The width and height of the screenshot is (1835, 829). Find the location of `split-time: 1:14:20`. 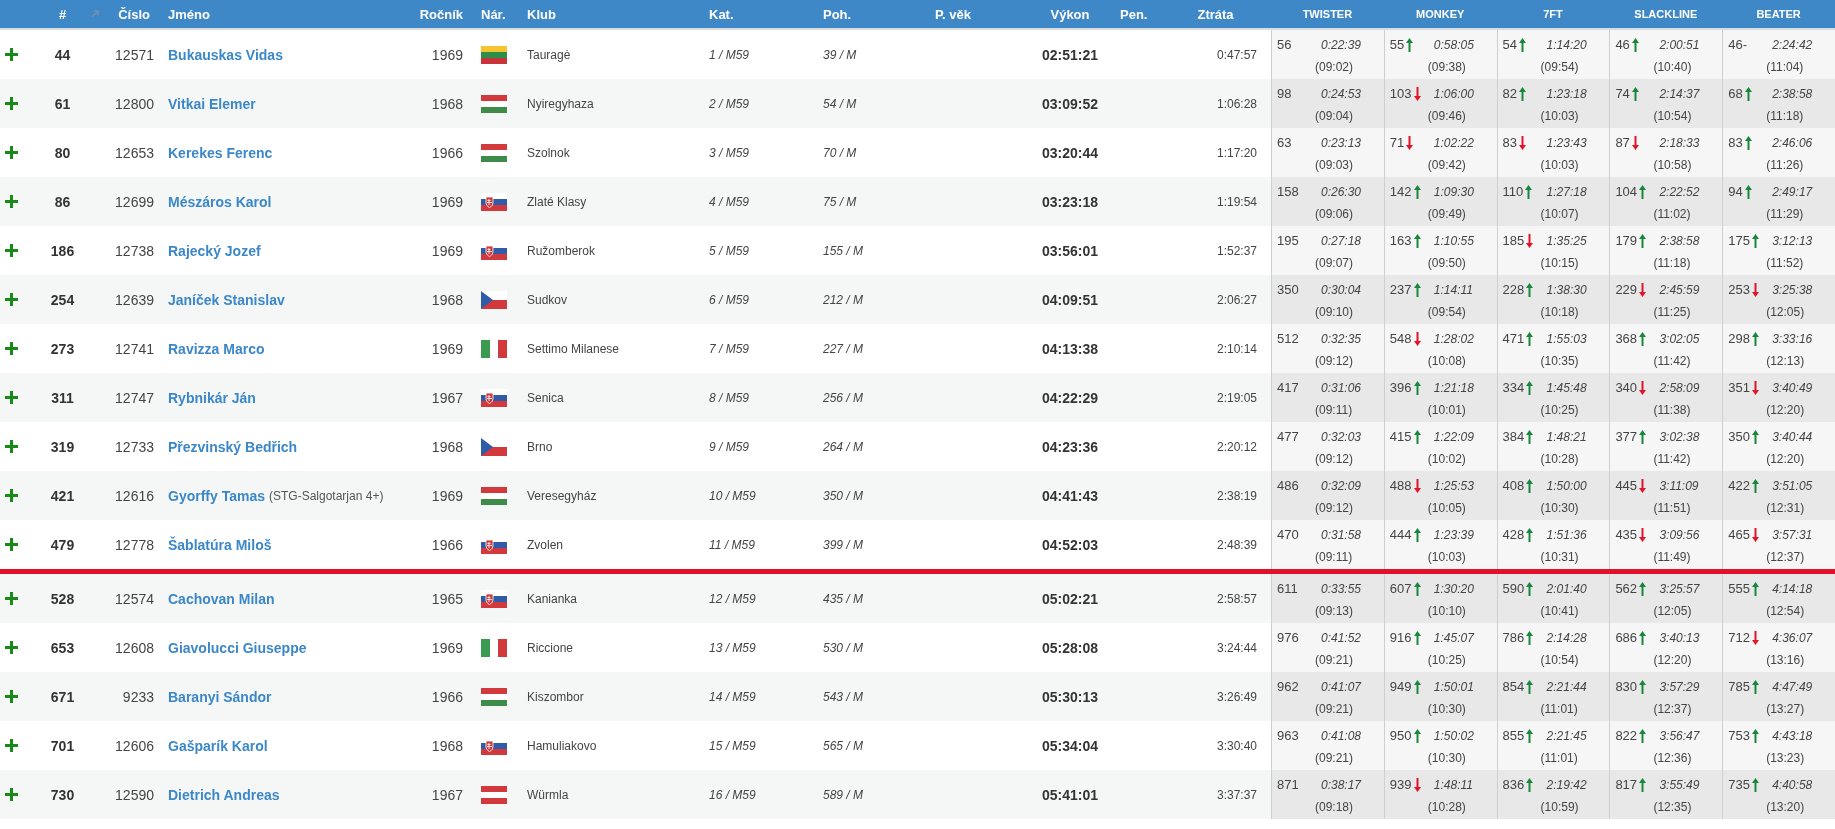

split-time: 1:14:20 is located at coordinates (1566, 44).